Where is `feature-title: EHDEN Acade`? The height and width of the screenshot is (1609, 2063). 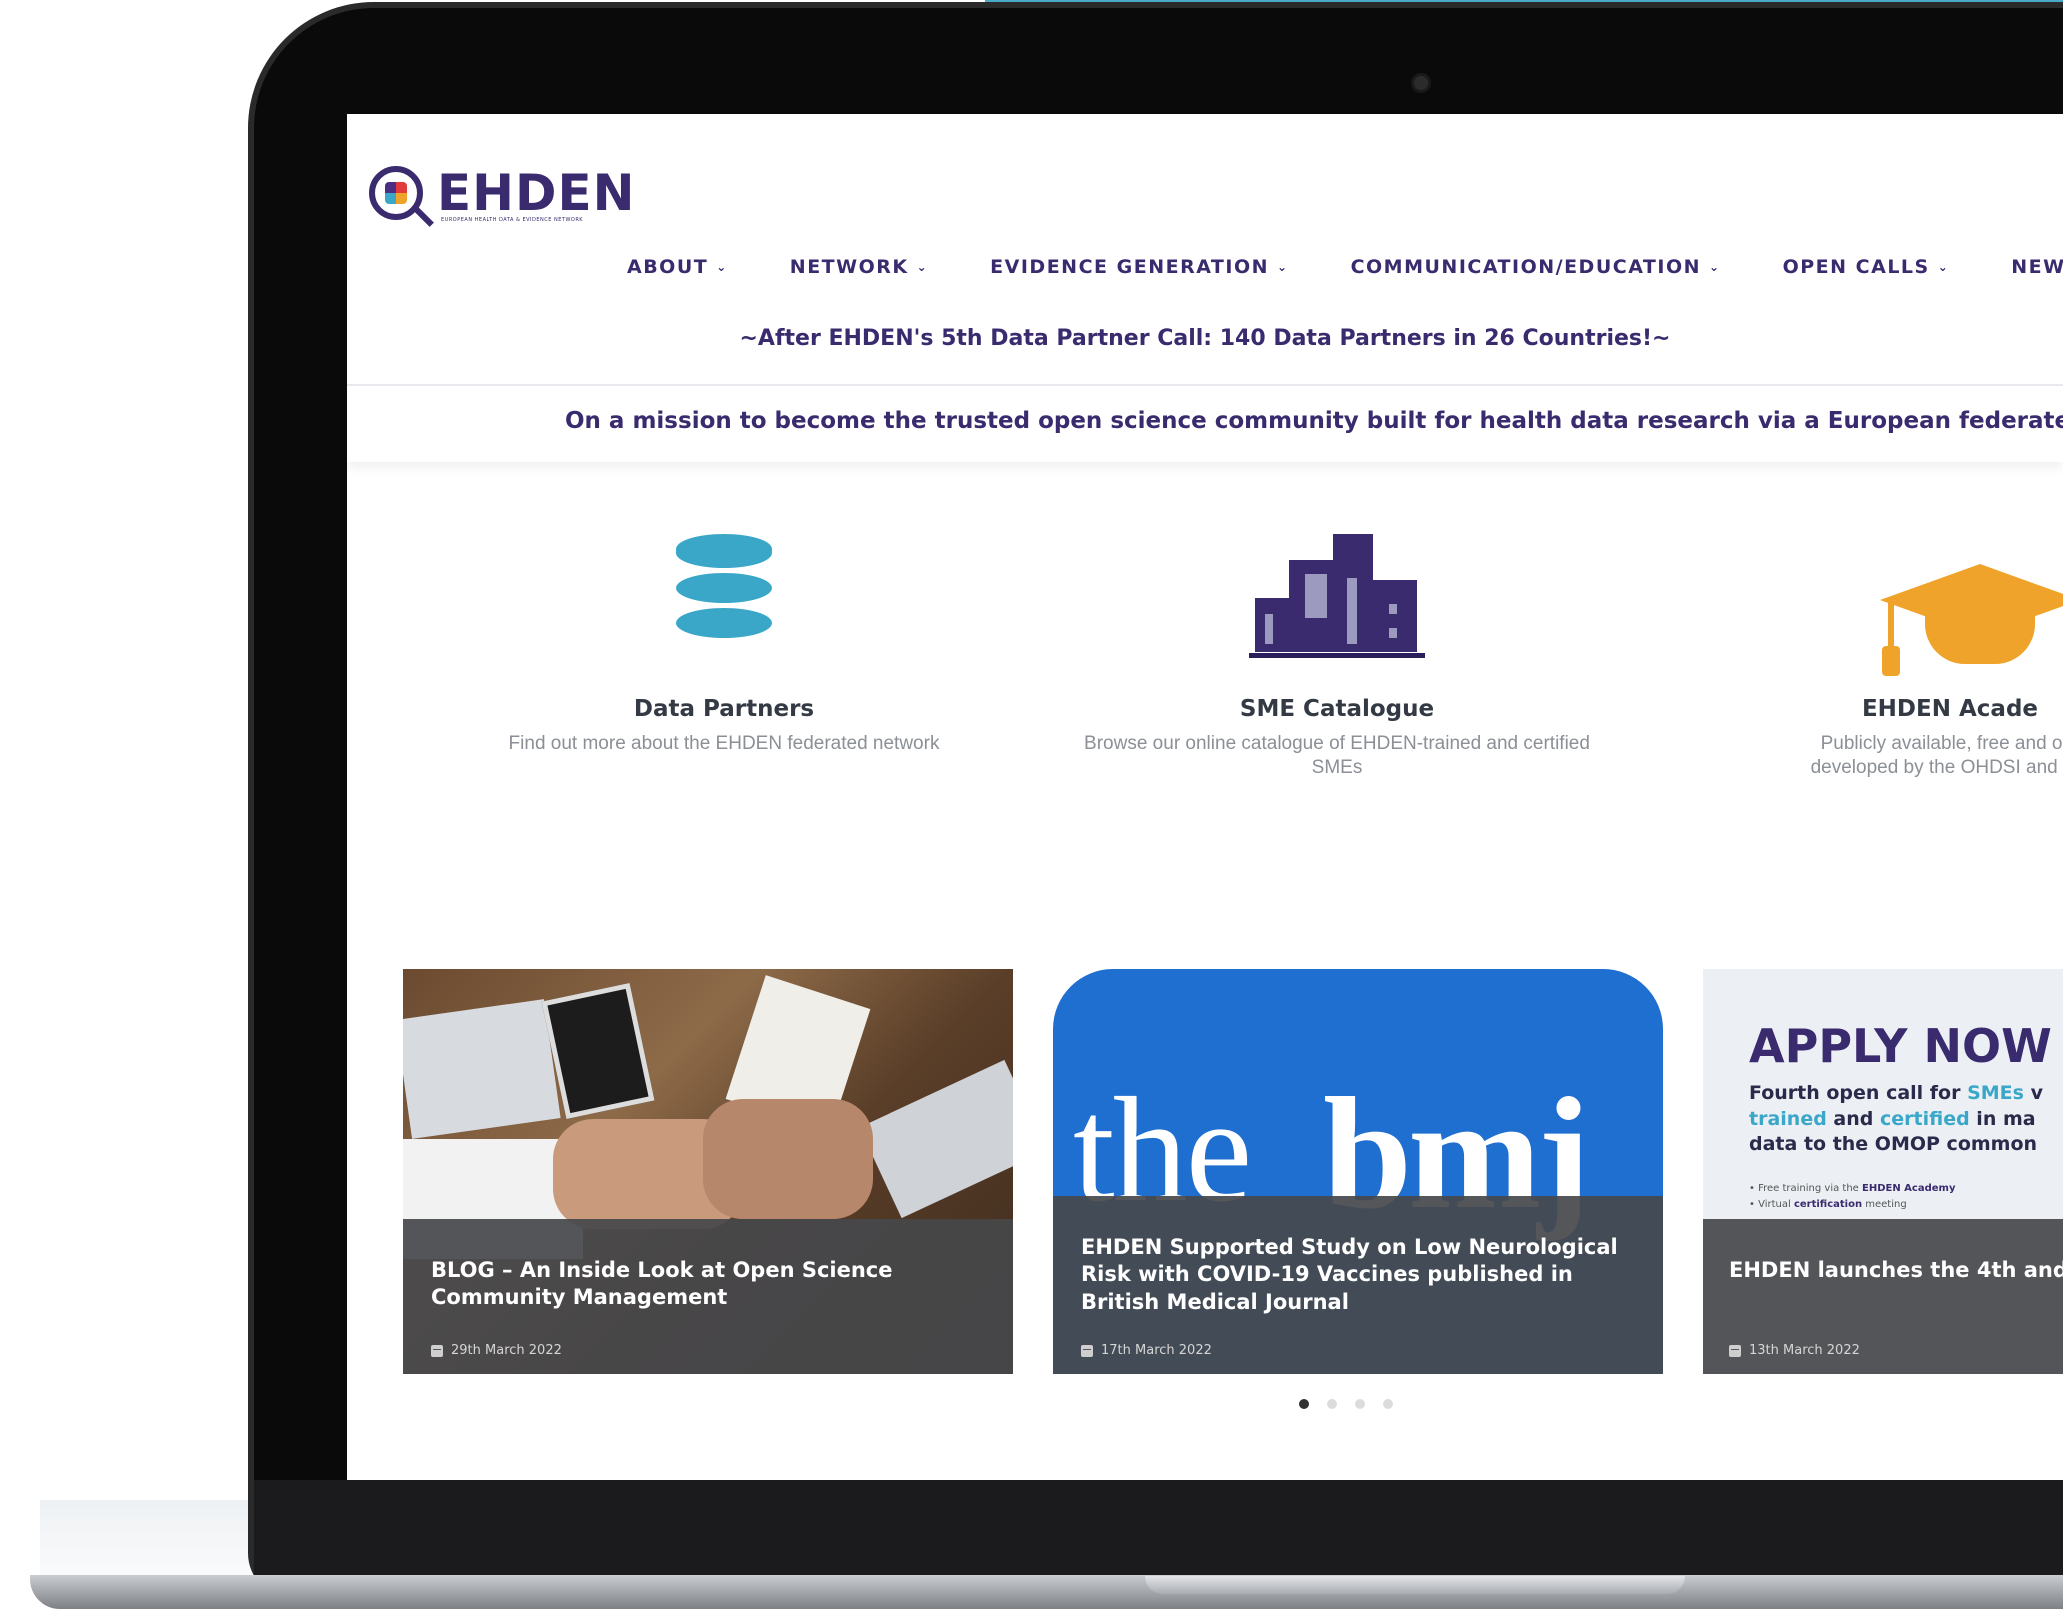
feature-title: EHDEN Acade is located at coordinates (1950, 709).